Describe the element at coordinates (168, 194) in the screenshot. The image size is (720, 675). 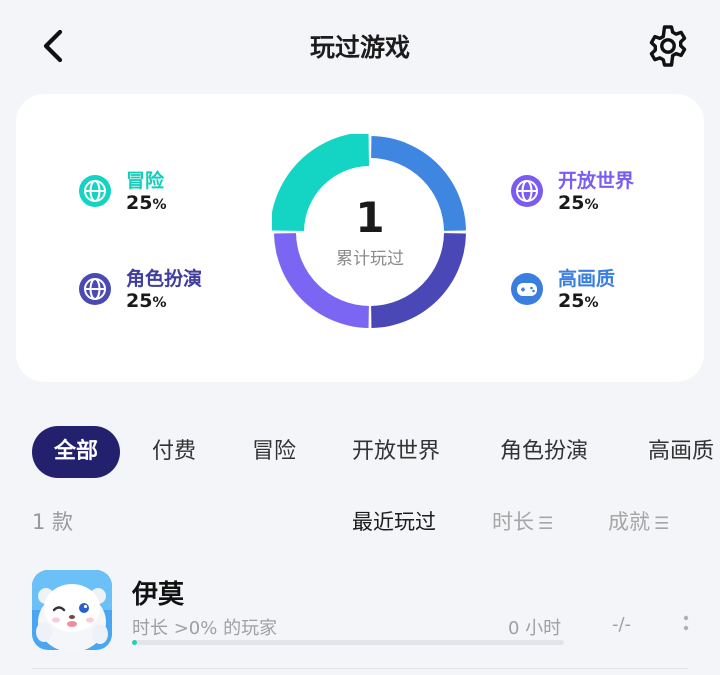
I see `legend-adventure: 冒险 25%` at that location.